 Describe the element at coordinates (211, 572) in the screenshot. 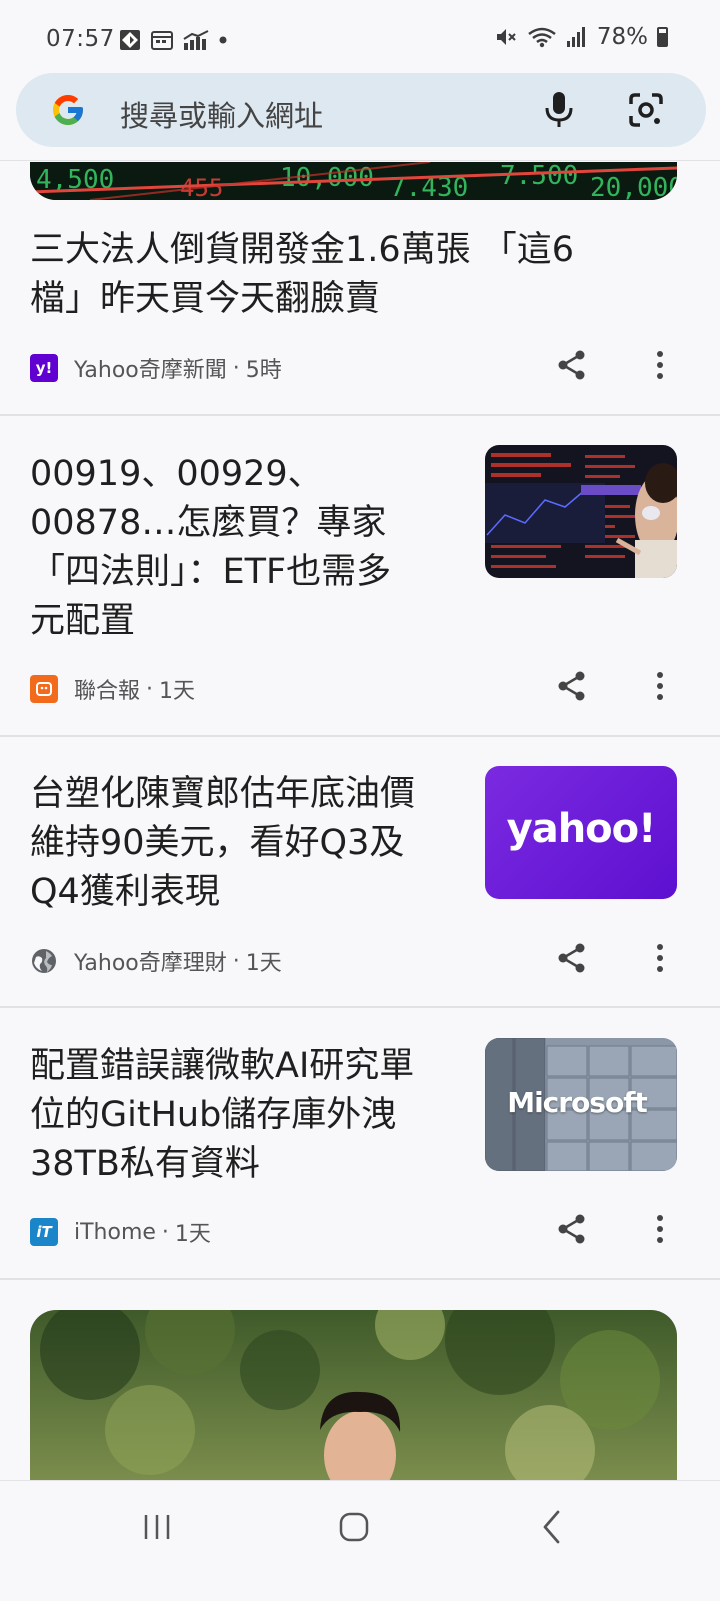

I see `title-line: 「四法則」：ETF也需多` at that location.